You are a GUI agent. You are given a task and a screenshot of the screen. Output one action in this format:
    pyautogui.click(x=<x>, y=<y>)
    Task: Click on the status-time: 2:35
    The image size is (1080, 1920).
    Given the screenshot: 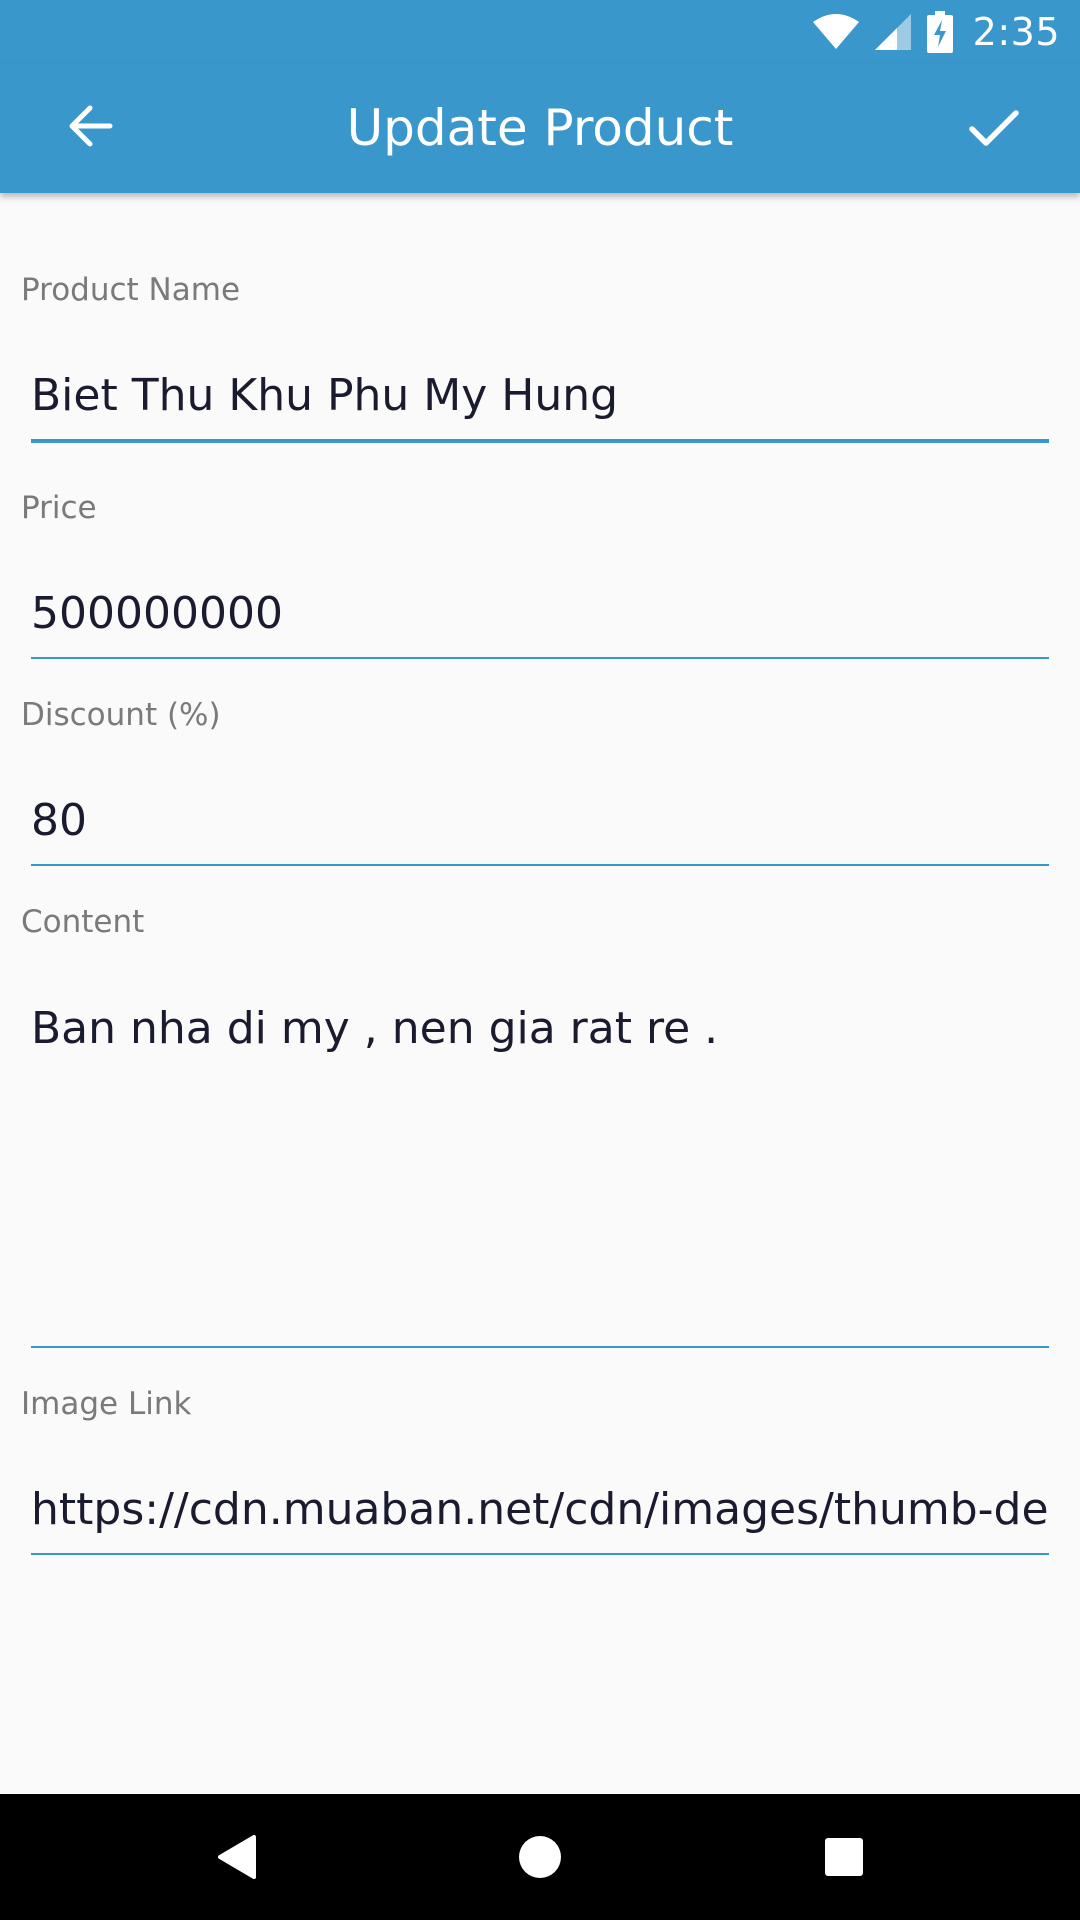 What is the action you would take?
    pyautogui.click(x=1016, y=32)
    